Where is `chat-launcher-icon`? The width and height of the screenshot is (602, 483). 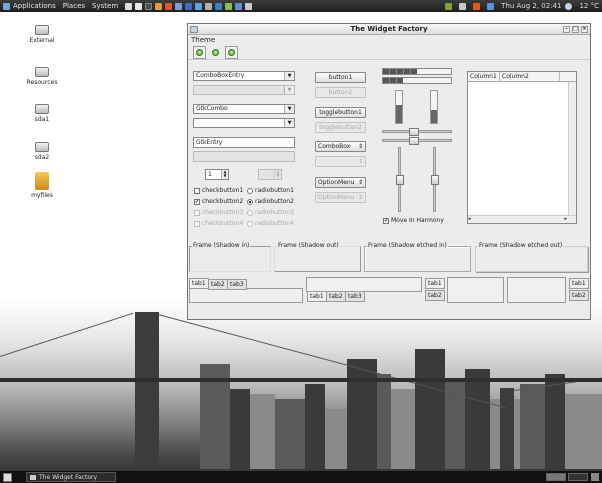 chat-launcher-icon is located at coordinates (189, 6).